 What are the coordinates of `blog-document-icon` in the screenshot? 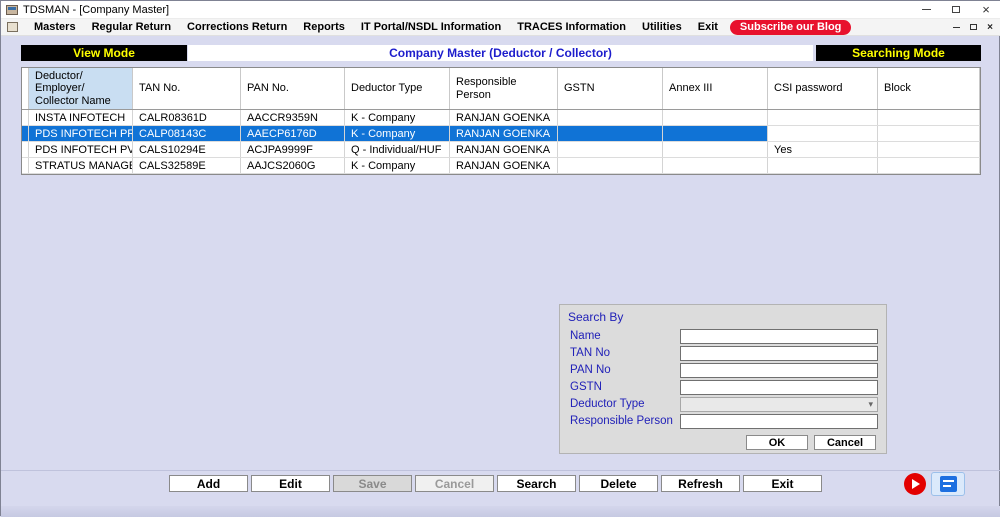 It's located at (948, 484).